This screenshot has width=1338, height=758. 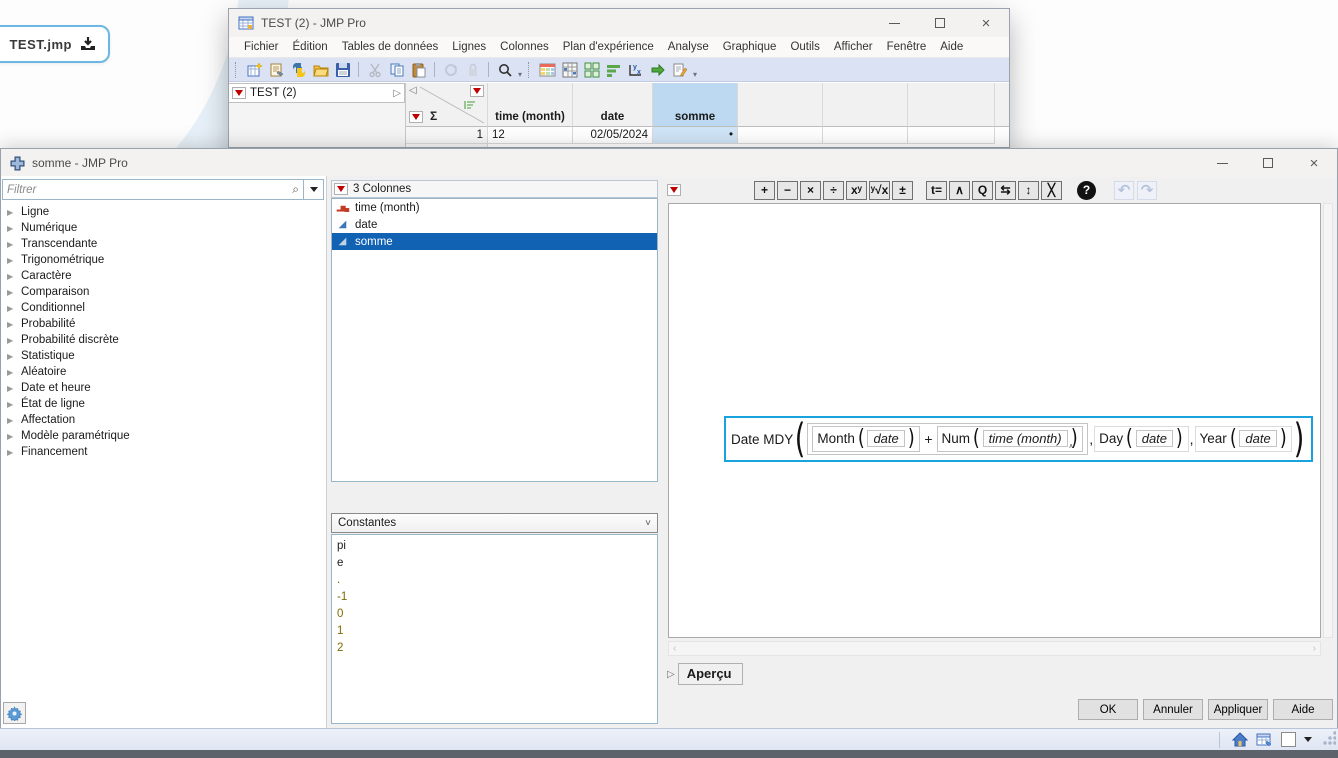 What do you see at coordinates (494, 224) in the screenshot?
I see `column-list-item: date` at bounding box center [494, 224].